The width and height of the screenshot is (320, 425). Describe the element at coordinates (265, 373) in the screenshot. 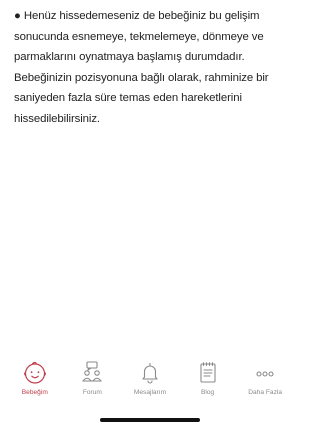

I see `more-dots-icon` at that location.